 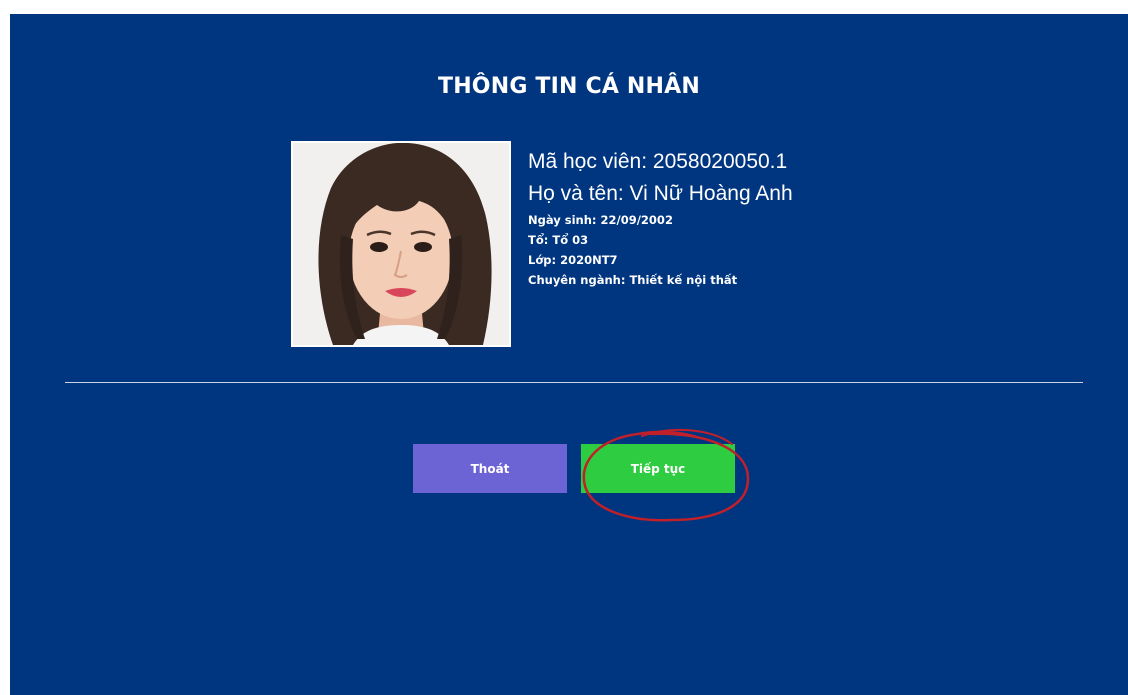 What do you see at coordinates (558, 240) in the screenshot?
I see `student-group: Tổ: Tổ 03` at bounding box center [558, 240].